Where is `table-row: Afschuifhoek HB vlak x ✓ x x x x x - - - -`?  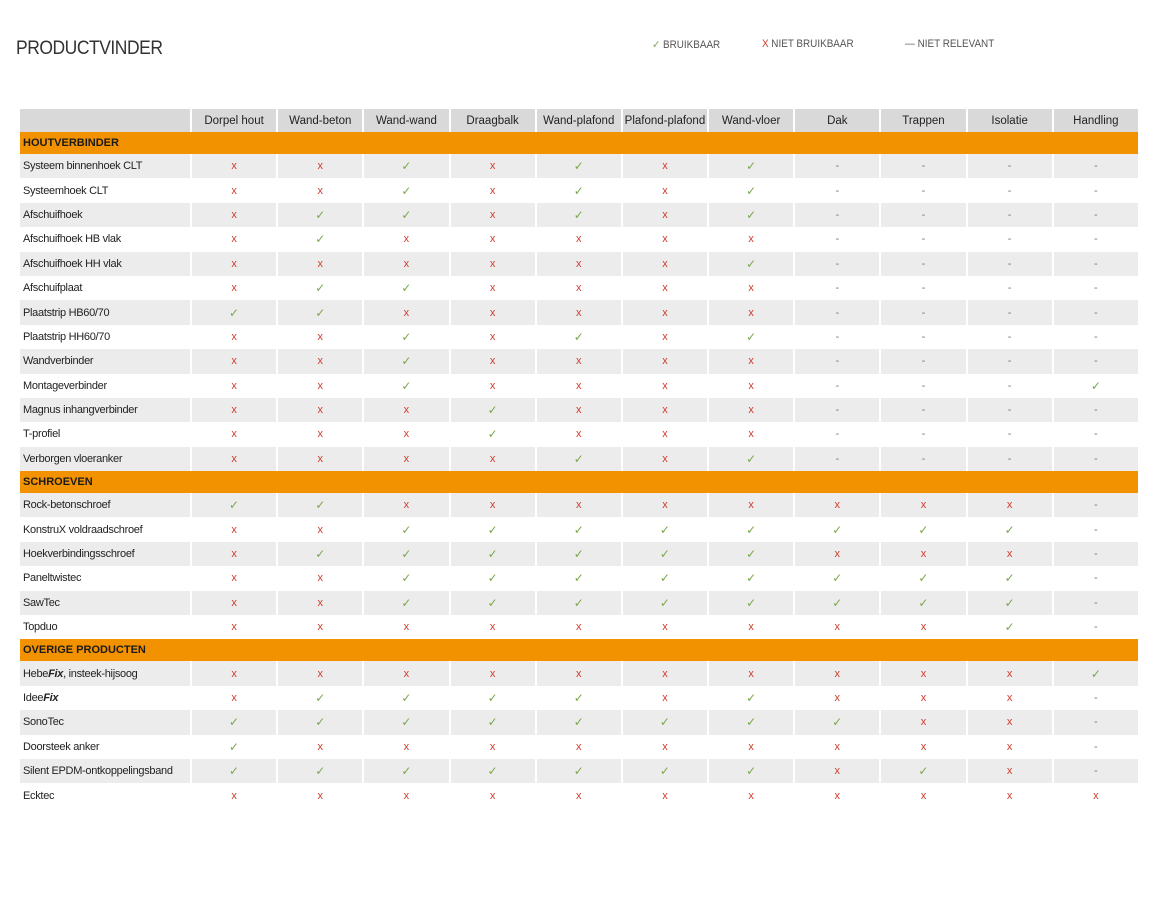 table-row: Afschuifhoek HB vlak x ✓ x x x x x - - - - is located at coordinates (579, 239).